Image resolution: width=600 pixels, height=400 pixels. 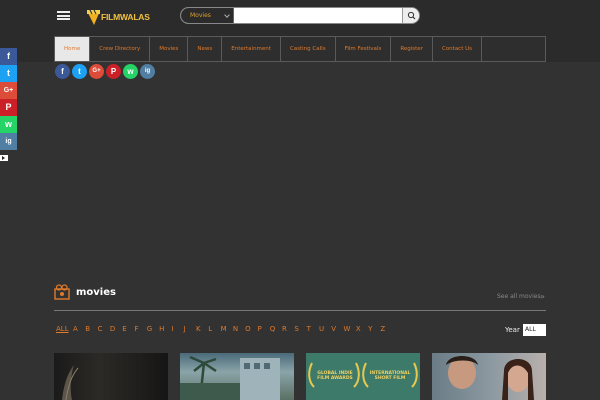 I want to click on film-camera-icon, so click(x=62, y=292).